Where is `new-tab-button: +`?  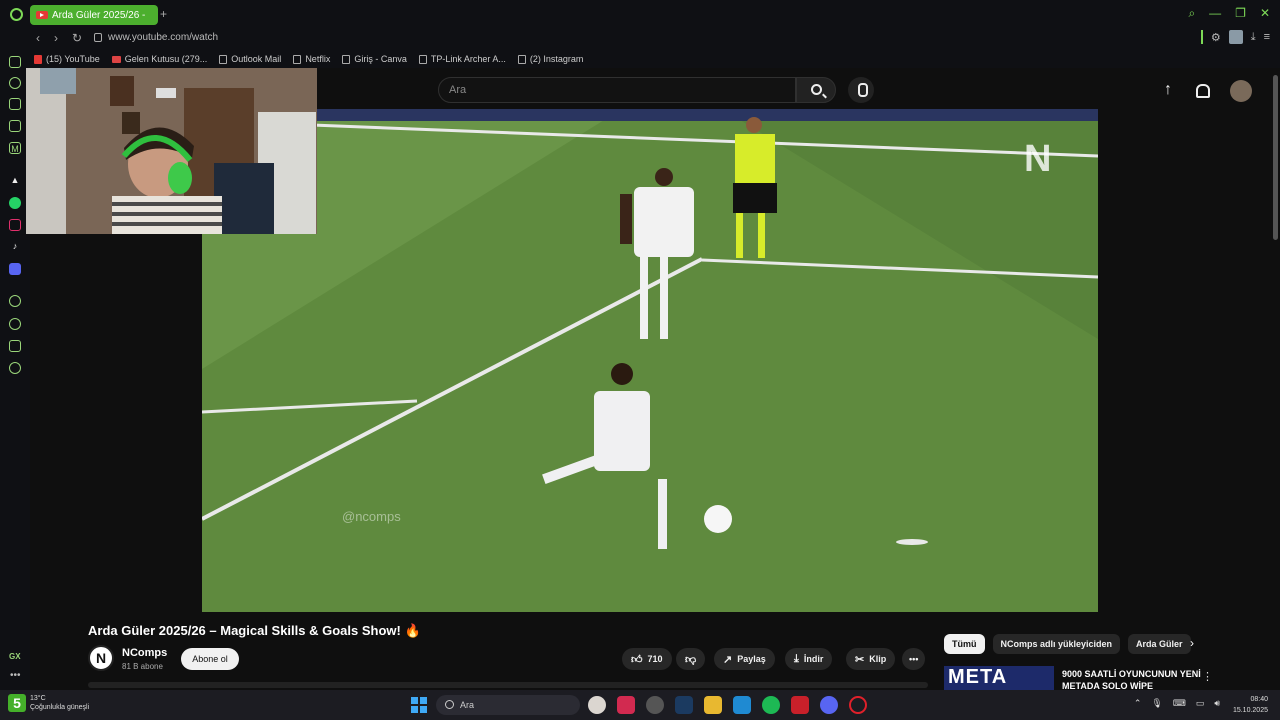
new-tab-button: + is located at coordinates (163, 14).